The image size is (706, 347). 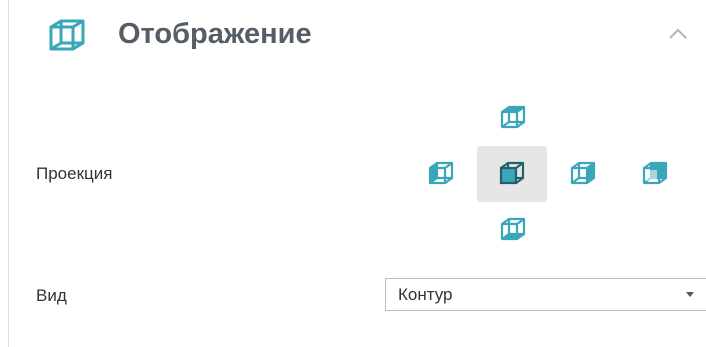 I want to click on projection-bottom-button, so click(x=513, y=230).